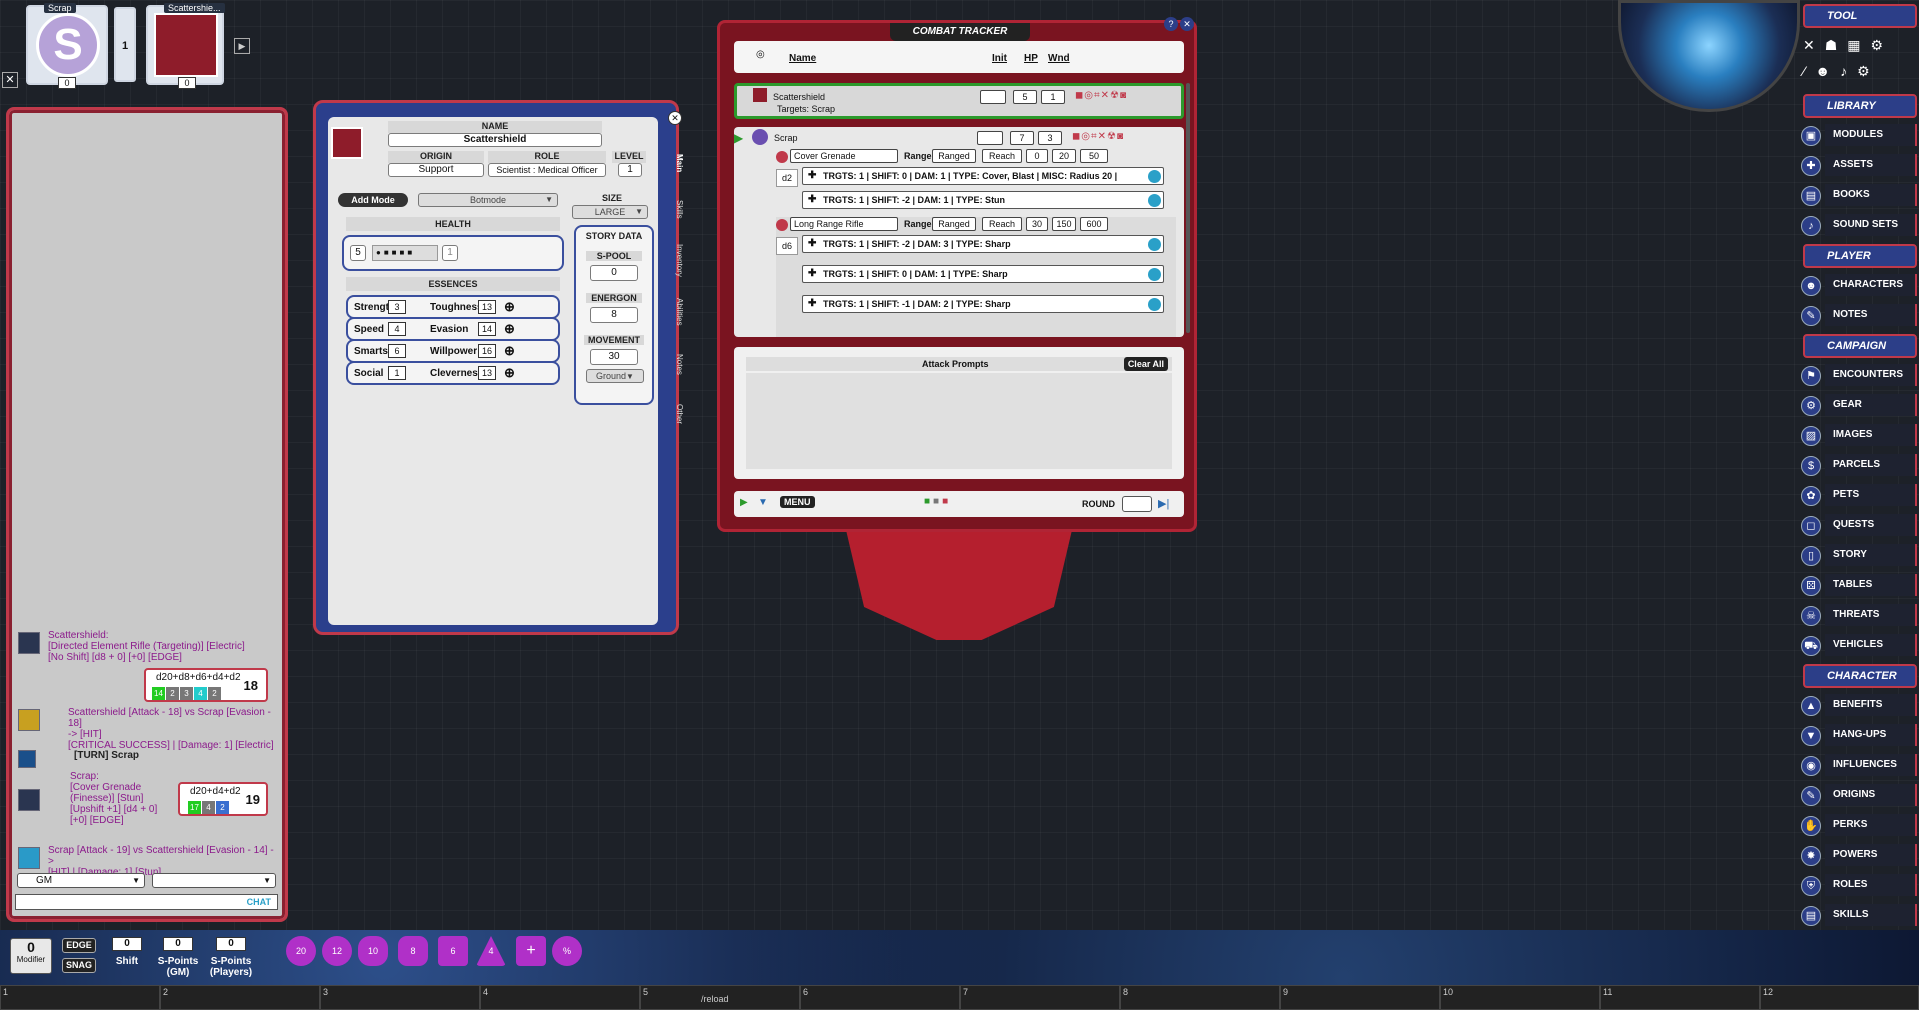 Image resolution: width=1919 pixels, height=1010 pixels. What do you see at coordinates (240, 997) in the screenshot?
I see `hotbar-slot: 2` at bounding box center [240, 997].